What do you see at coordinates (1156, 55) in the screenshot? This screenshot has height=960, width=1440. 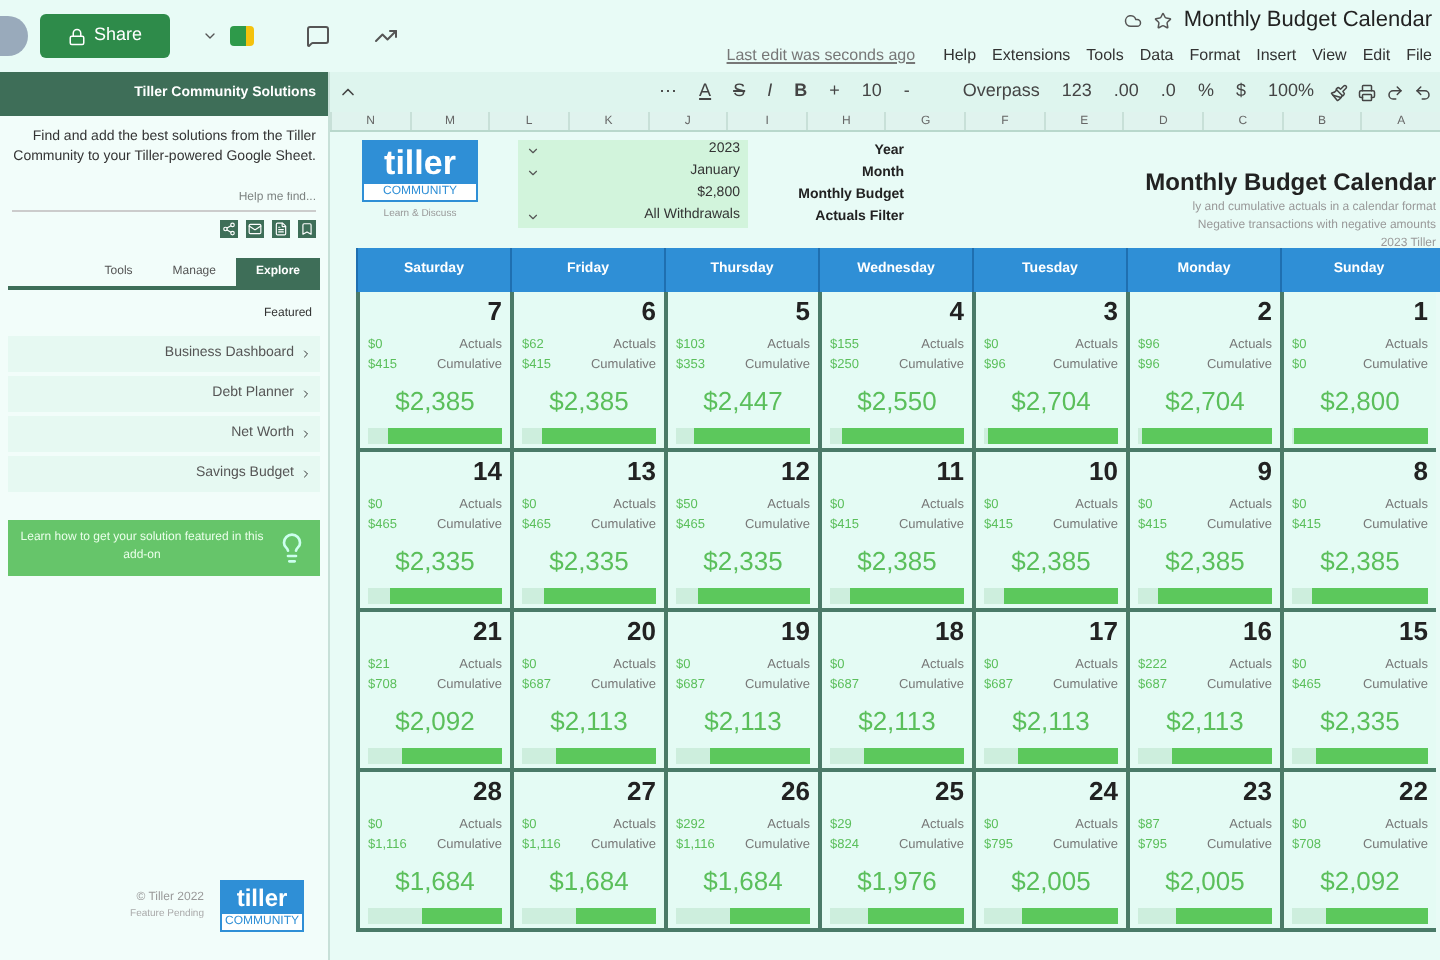 I see `menu-item: Data` at bounding box center [1156, 55].